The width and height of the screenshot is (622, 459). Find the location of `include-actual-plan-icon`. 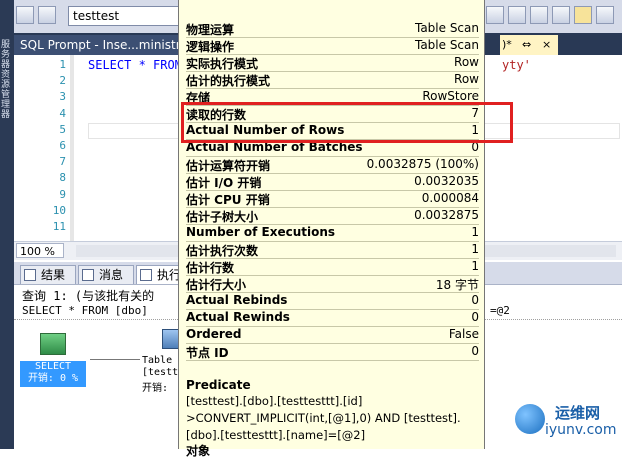

include-actual-plan-icon is located at coordinates (583, 15).